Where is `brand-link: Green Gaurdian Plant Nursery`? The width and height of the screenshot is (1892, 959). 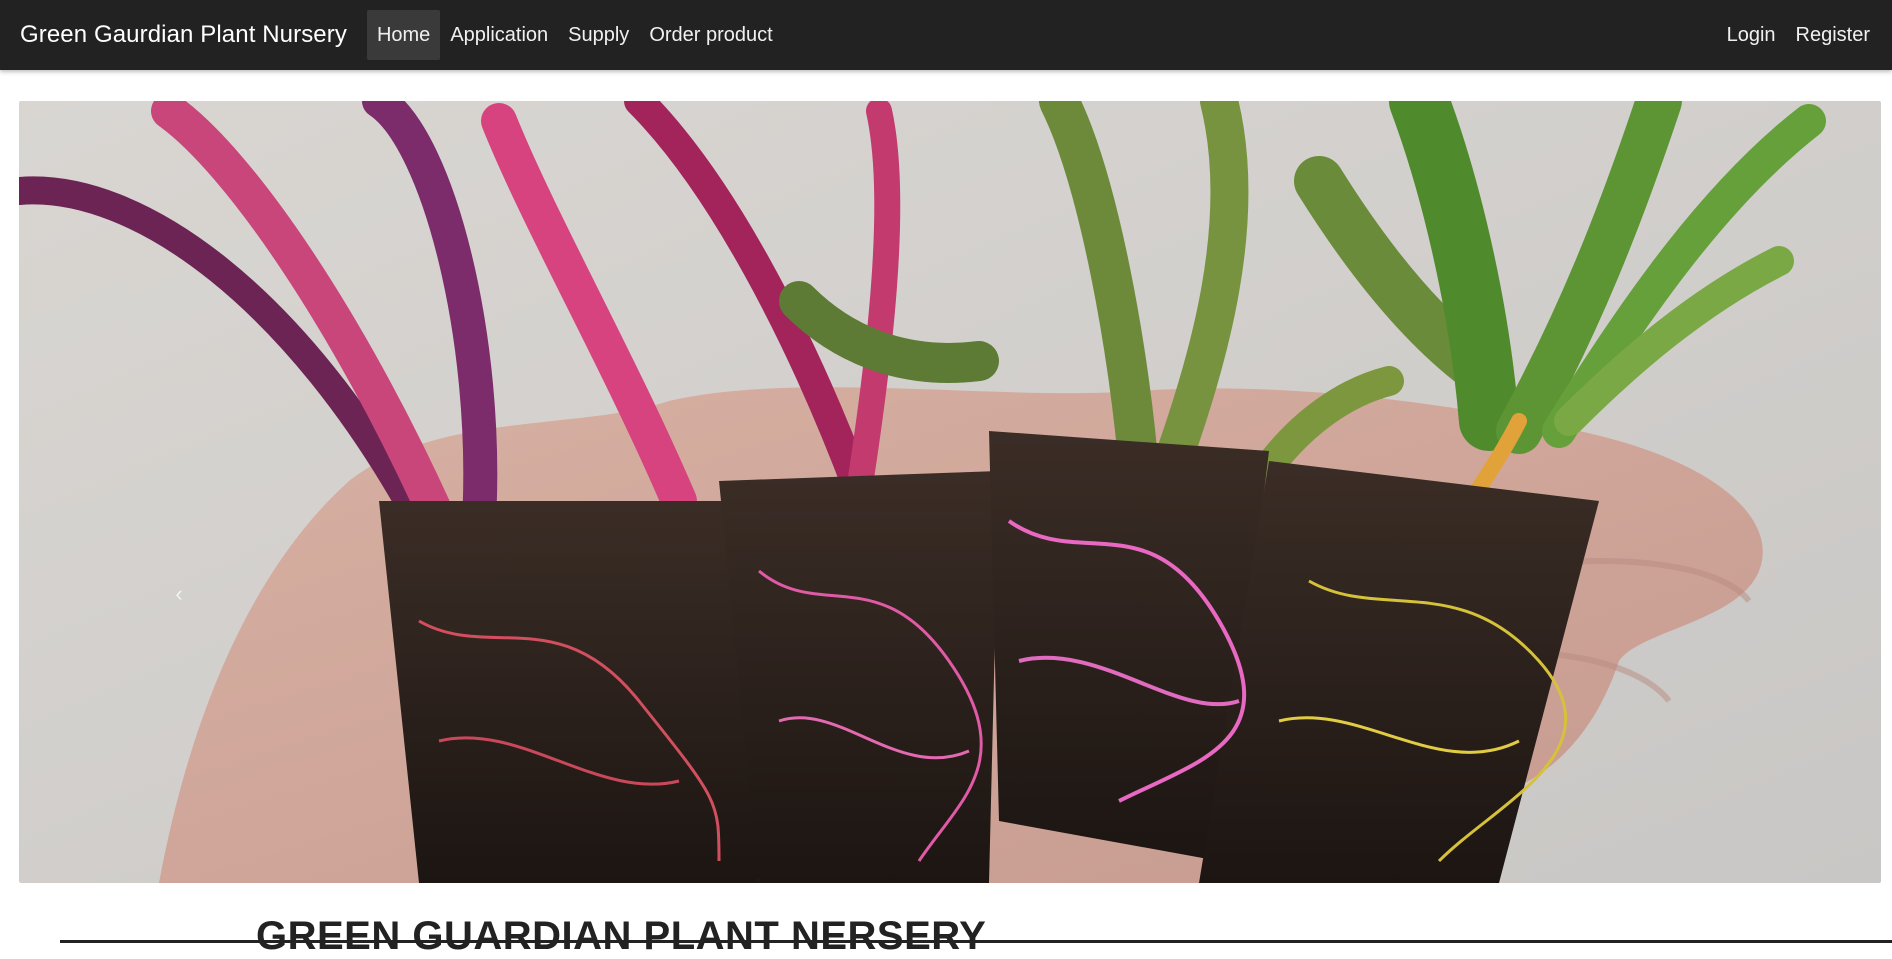
brand-link: Green Gaurdian Plant Nursery is located at coordinates (183, 35).